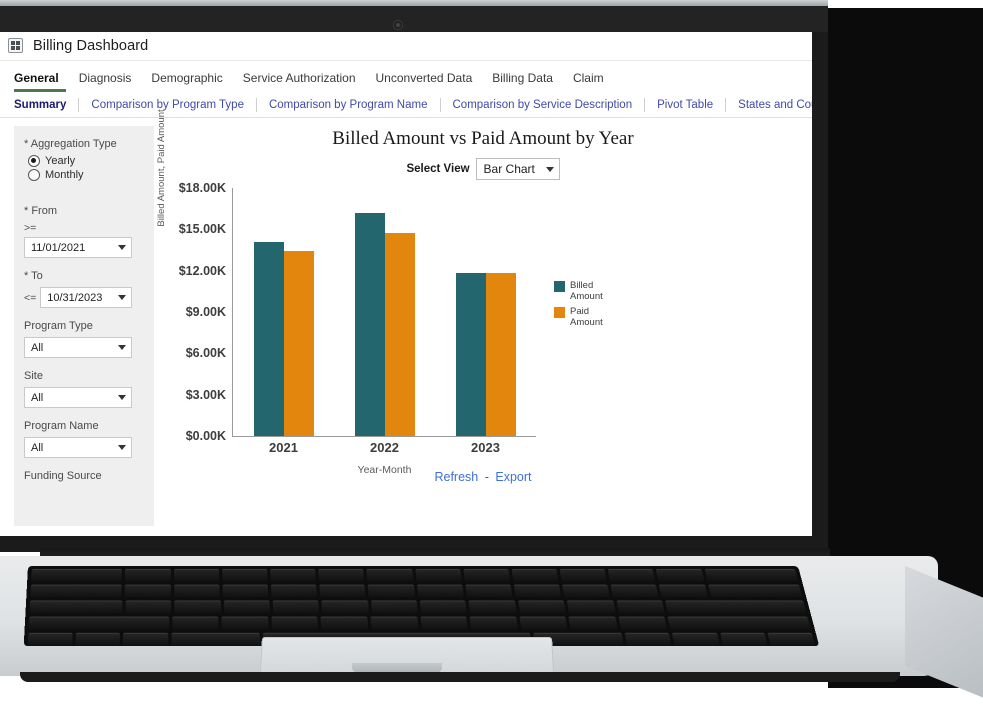 The width and height of the screenshot is (983, 704). I want to click on radio-yearly-indicator, so click(34, 161).